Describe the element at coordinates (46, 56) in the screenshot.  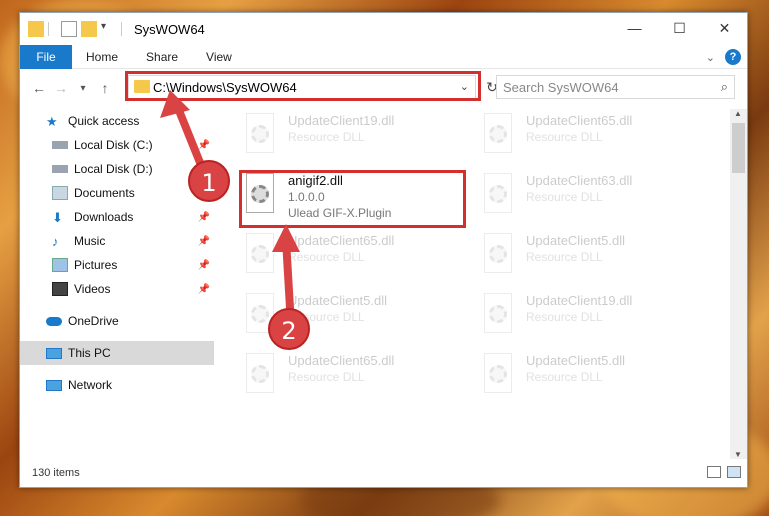
I see `tab-file: File` at that location.